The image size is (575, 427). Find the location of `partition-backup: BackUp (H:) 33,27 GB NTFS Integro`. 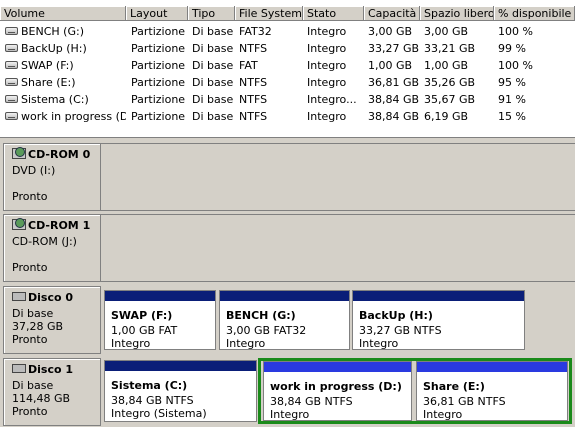

partition-backup: BackUp (H:) 33,27 GB NTFS Integro is located at coordinates (438, 320).